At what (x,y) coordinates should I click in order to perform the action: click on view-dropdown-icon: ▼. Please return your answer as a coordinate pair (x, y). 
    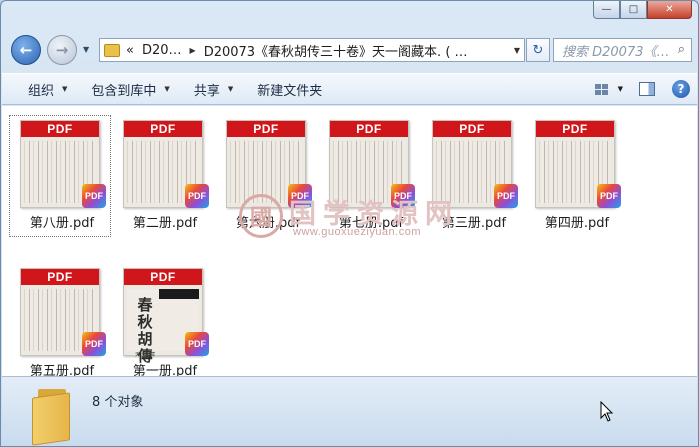
    Looking at the image, I should click on (620, 89).